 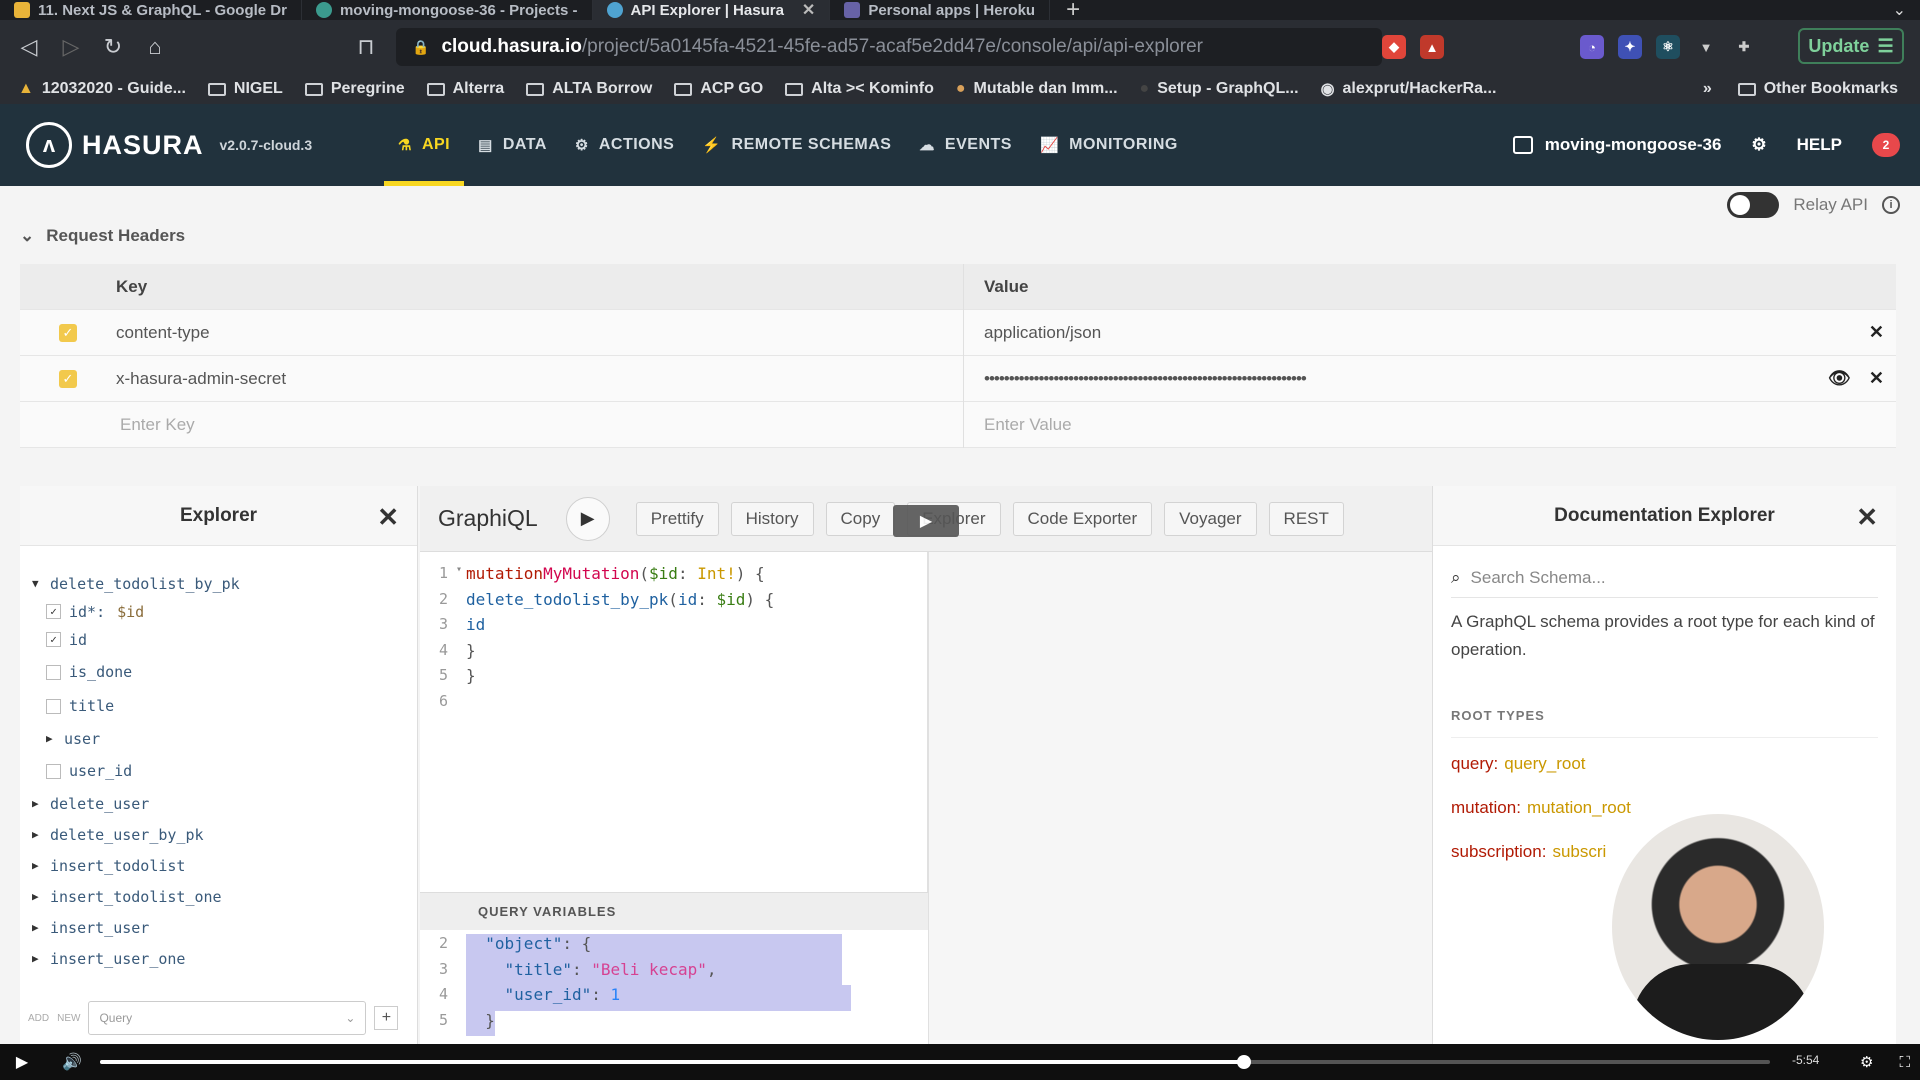 I want to click on eye-icon: 👁, so click(x=1839, y=378).